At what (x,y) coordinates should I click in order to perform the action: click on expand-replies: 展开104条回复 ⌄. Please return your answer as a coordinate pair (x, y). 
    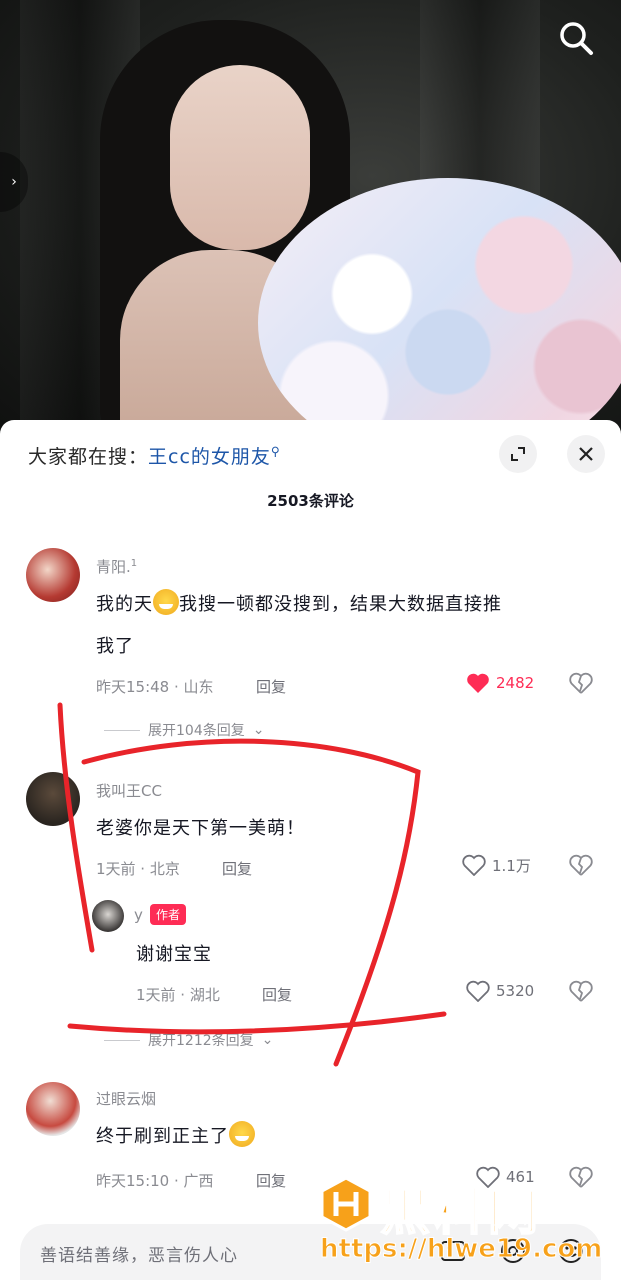
    Looking at the image, I should click on (184, 730).